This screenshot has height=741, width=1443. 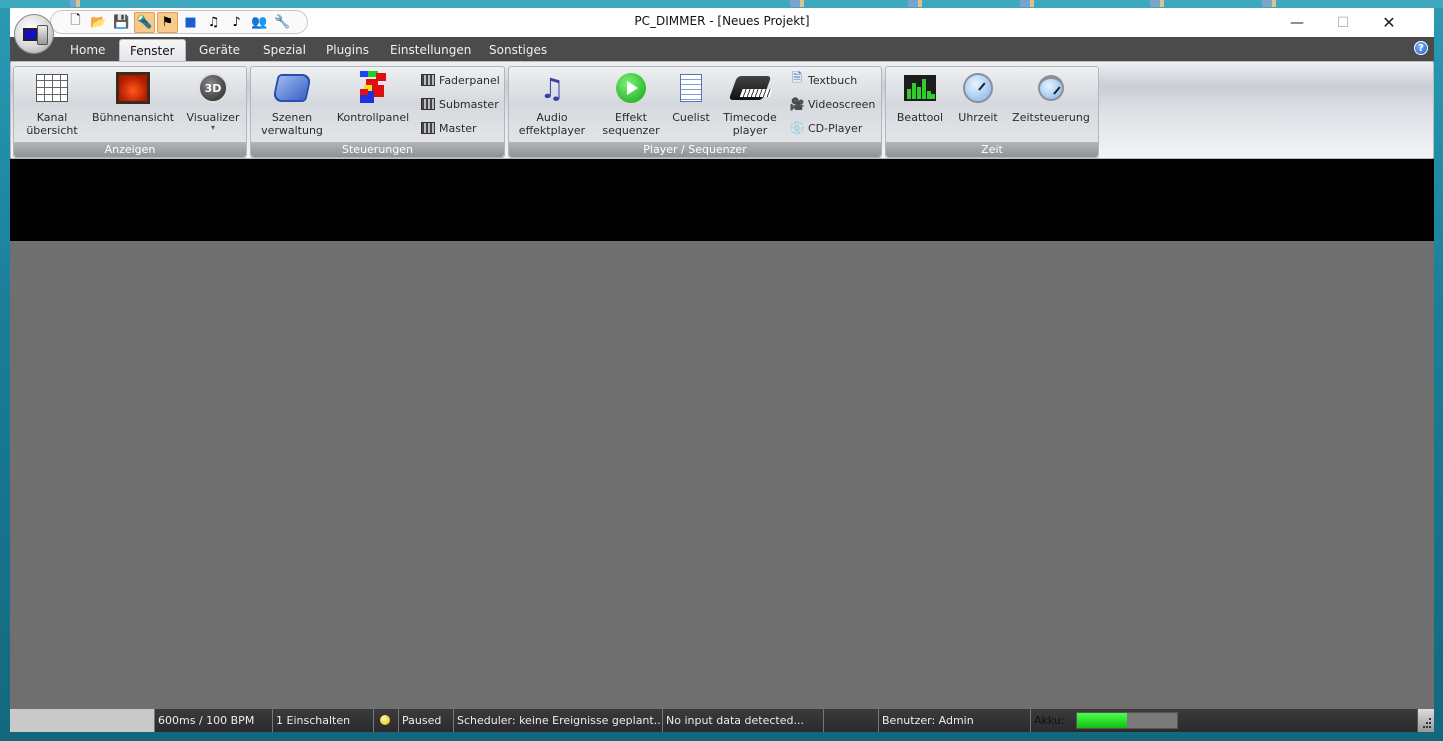 I want to click on quick-access-toolbar: 🗋 📂 💾 🔦 ⚑ ■ ♫ ♪ 👥 🔧, so click(x=179, y=22).